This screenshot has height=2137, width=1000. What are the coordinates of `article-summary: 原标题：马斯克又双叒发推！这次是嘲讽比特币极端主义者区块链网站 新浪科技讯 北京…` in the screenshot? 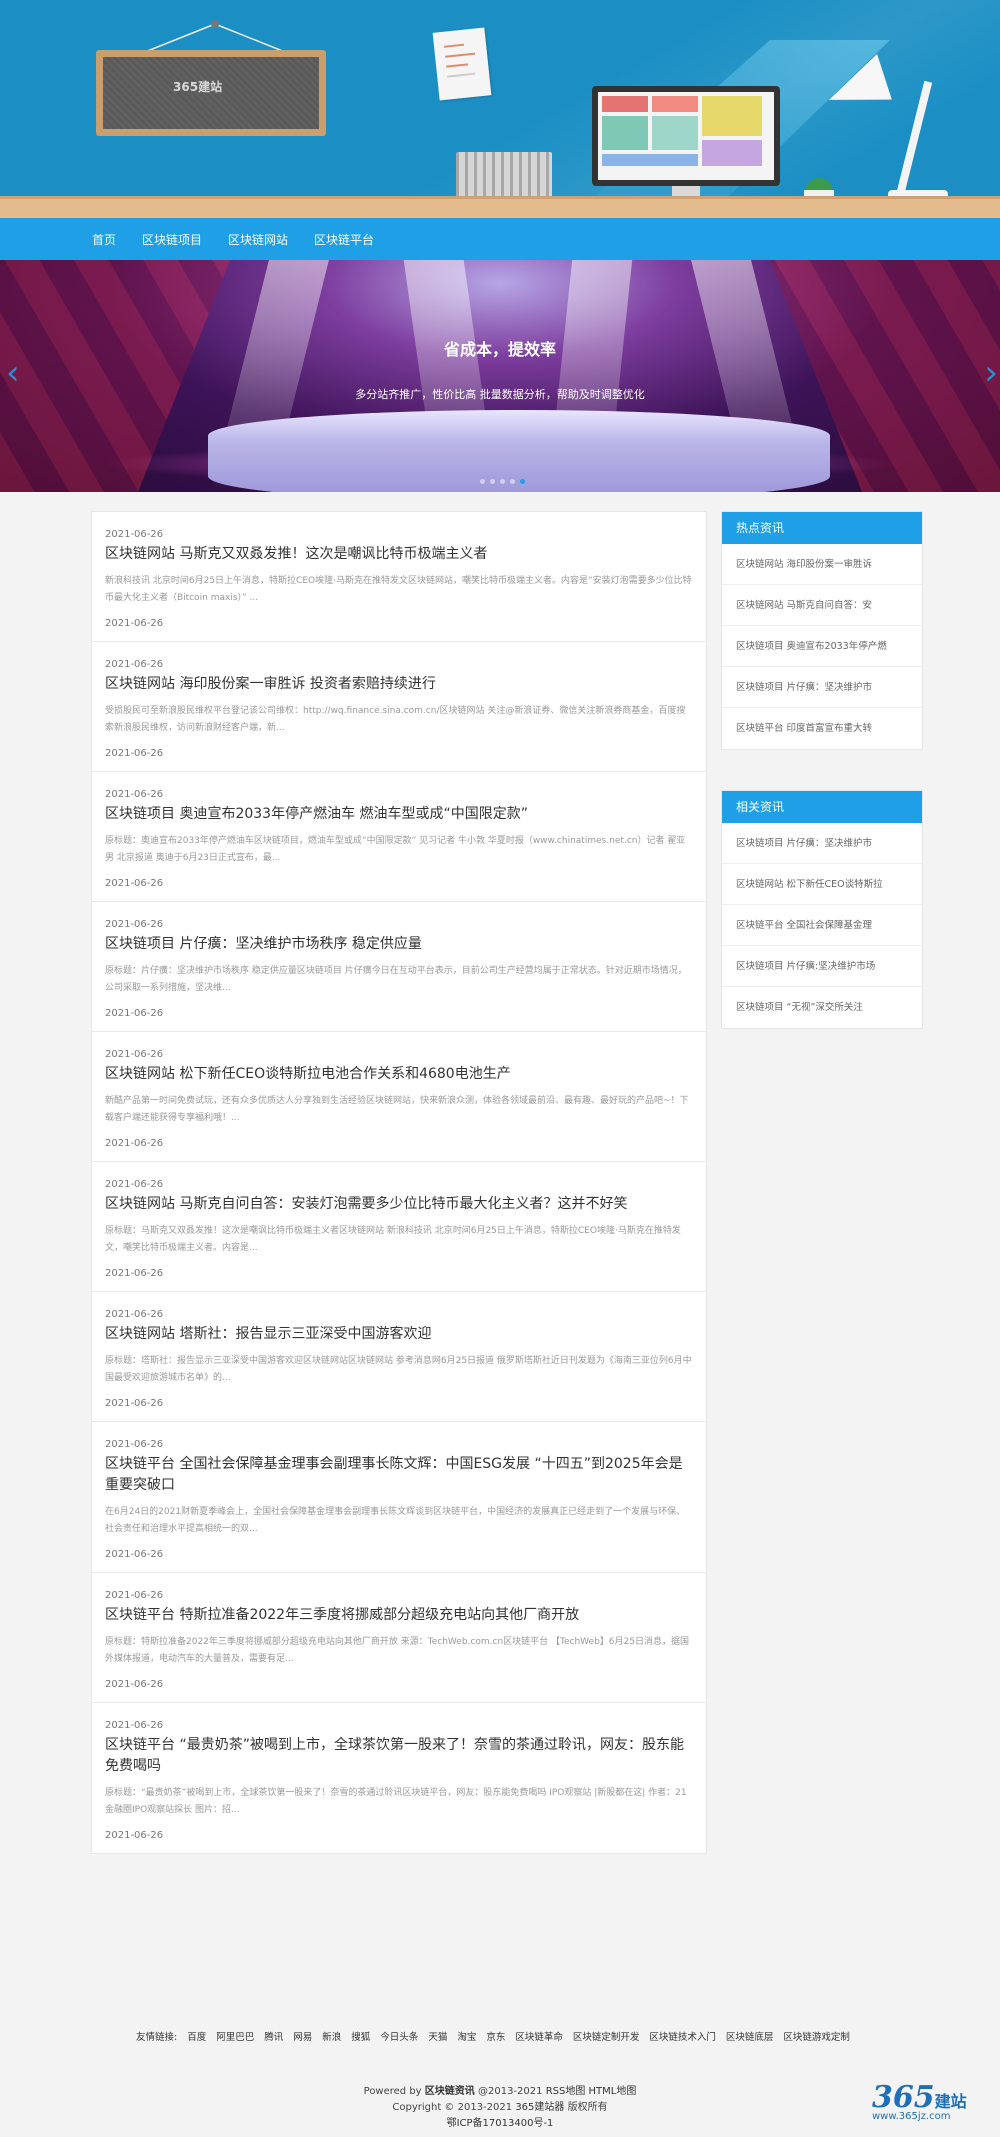 It's located at (393, 1239).